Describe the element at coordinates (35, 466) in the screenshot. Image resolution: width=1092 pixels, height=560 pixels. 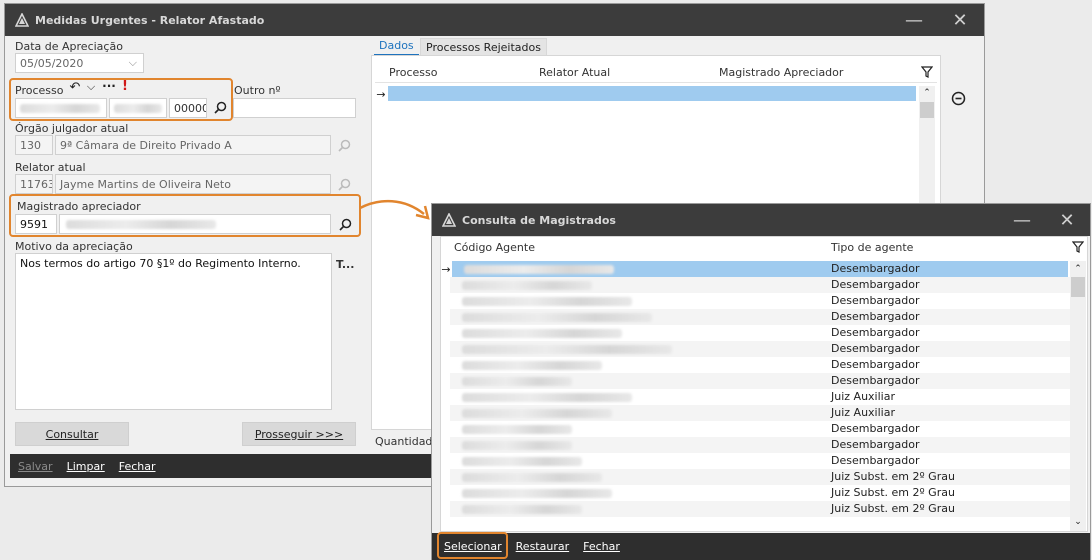
I see `salvar-button: Salvar` at that location.